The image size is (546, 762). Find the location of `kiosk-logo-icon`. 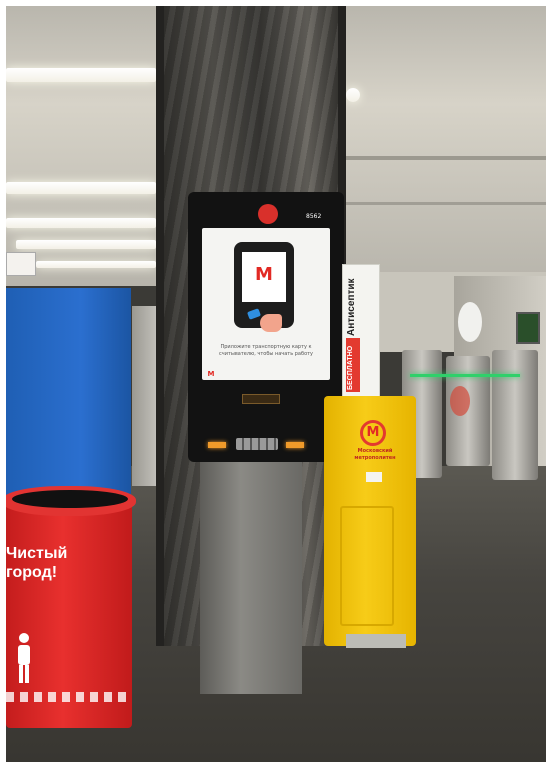

kiosk-logo-icon is located at coordinates (268, 214).